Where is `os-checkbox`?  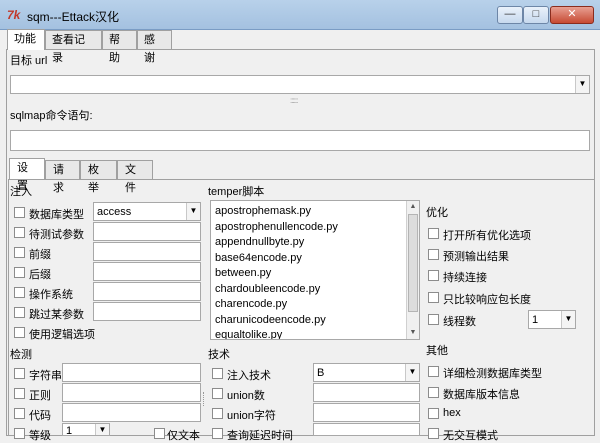
os-checkbox is located at coordinates (19, 292).